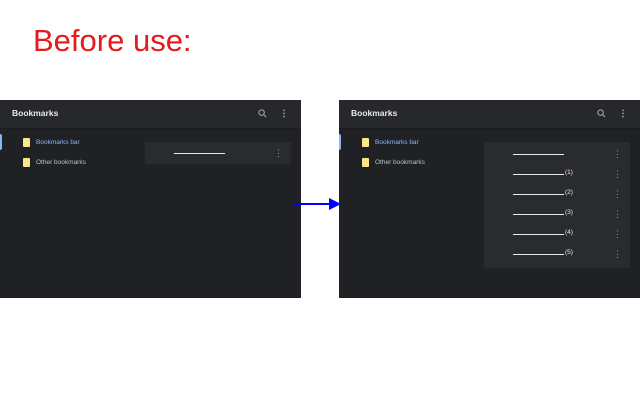 The width and height of the screenshot is (640, 400). Describe the element at coordinates (317, 204) in the screenshot. I see `arrow-icon` at that location.